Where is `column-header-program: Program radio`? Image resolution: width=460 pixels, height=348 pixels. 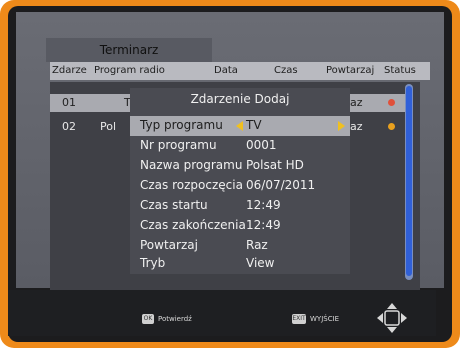
column-header-program: Program radio is located at coordinates (129, 70).